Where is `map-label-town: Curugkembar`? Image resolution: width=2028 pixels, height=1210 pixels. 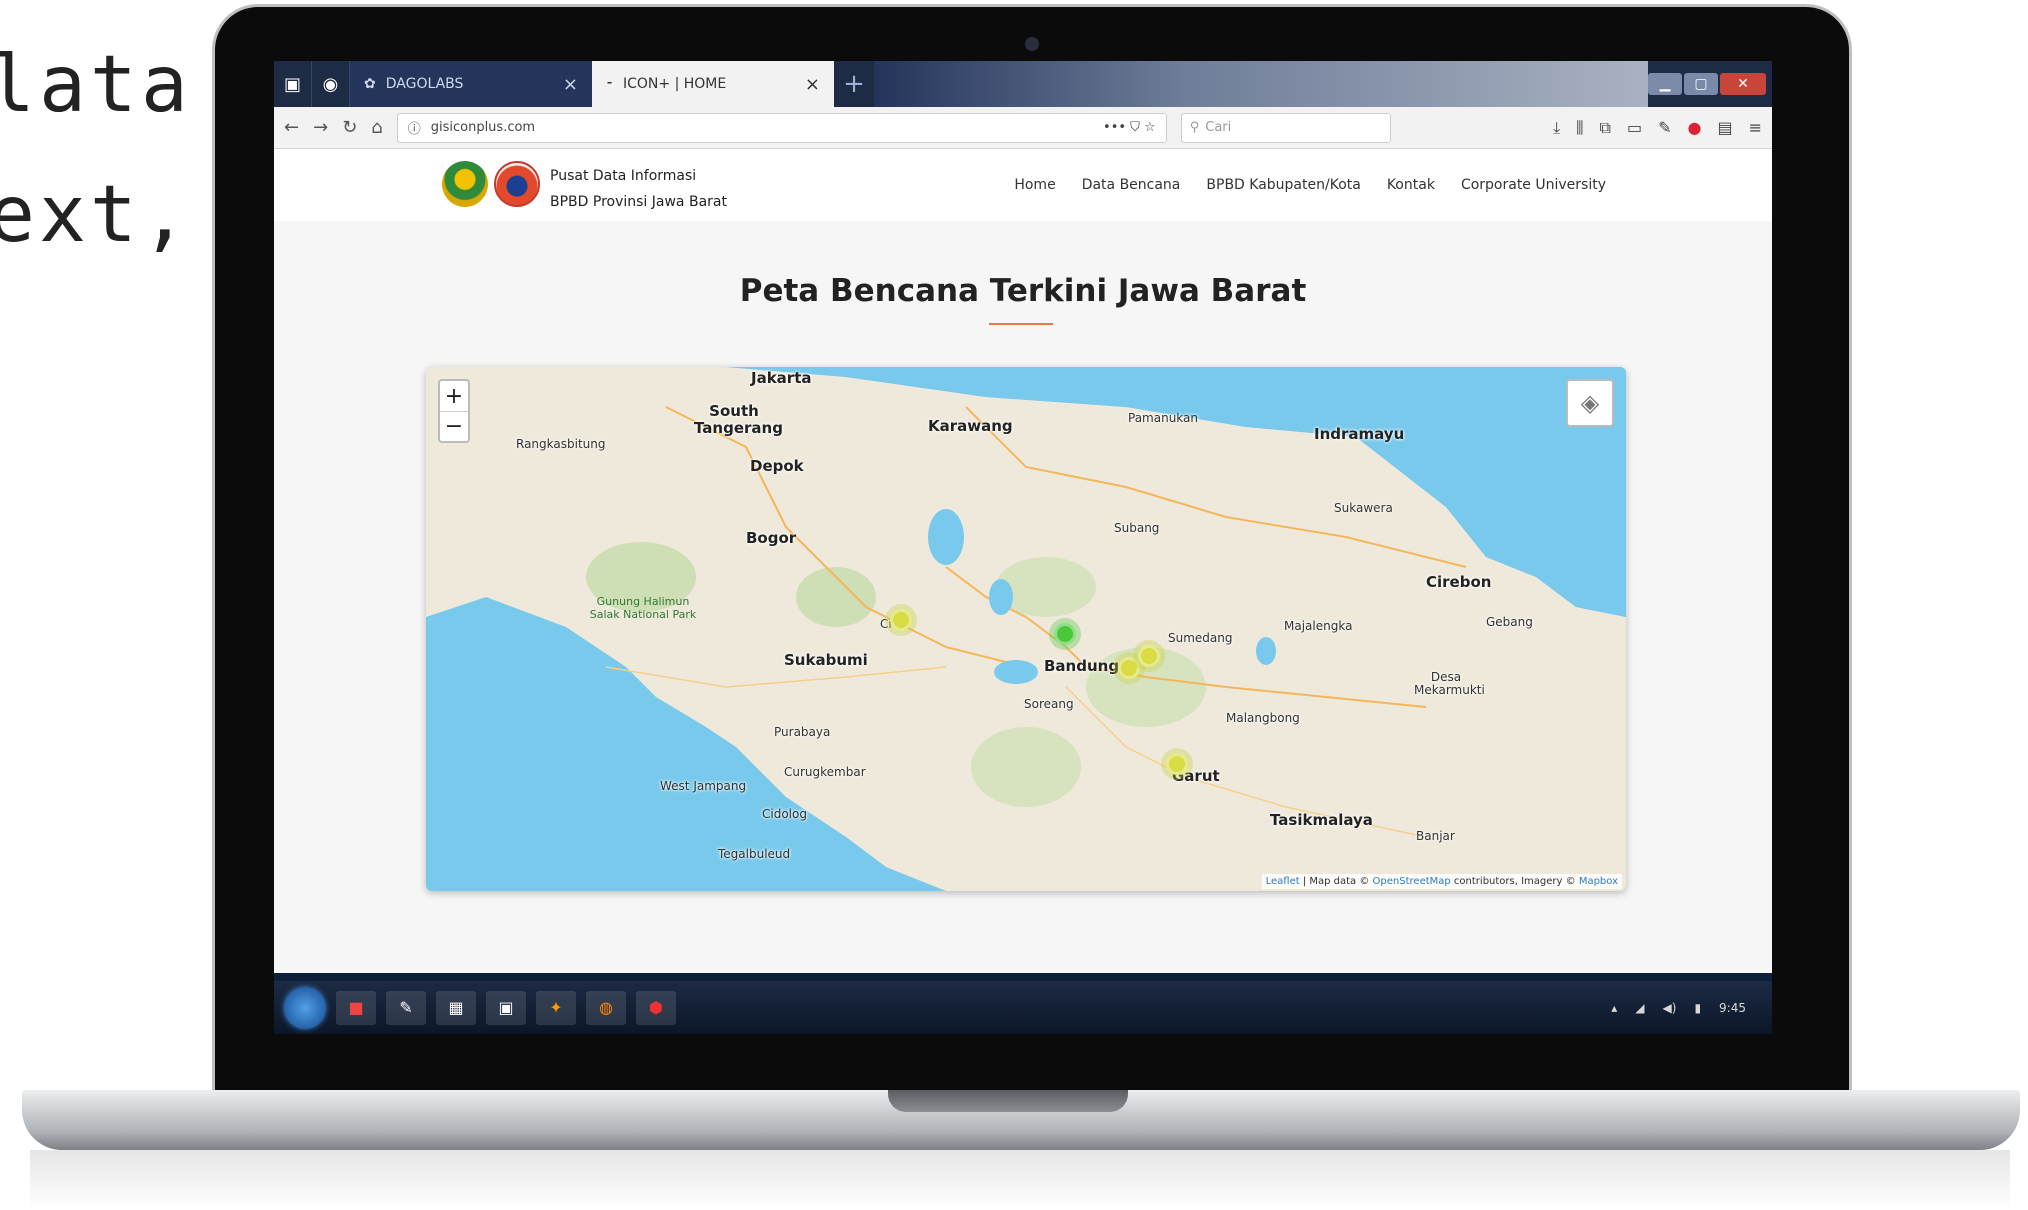 map-label-town: Curugkembar is located at coordinates (825, 772).